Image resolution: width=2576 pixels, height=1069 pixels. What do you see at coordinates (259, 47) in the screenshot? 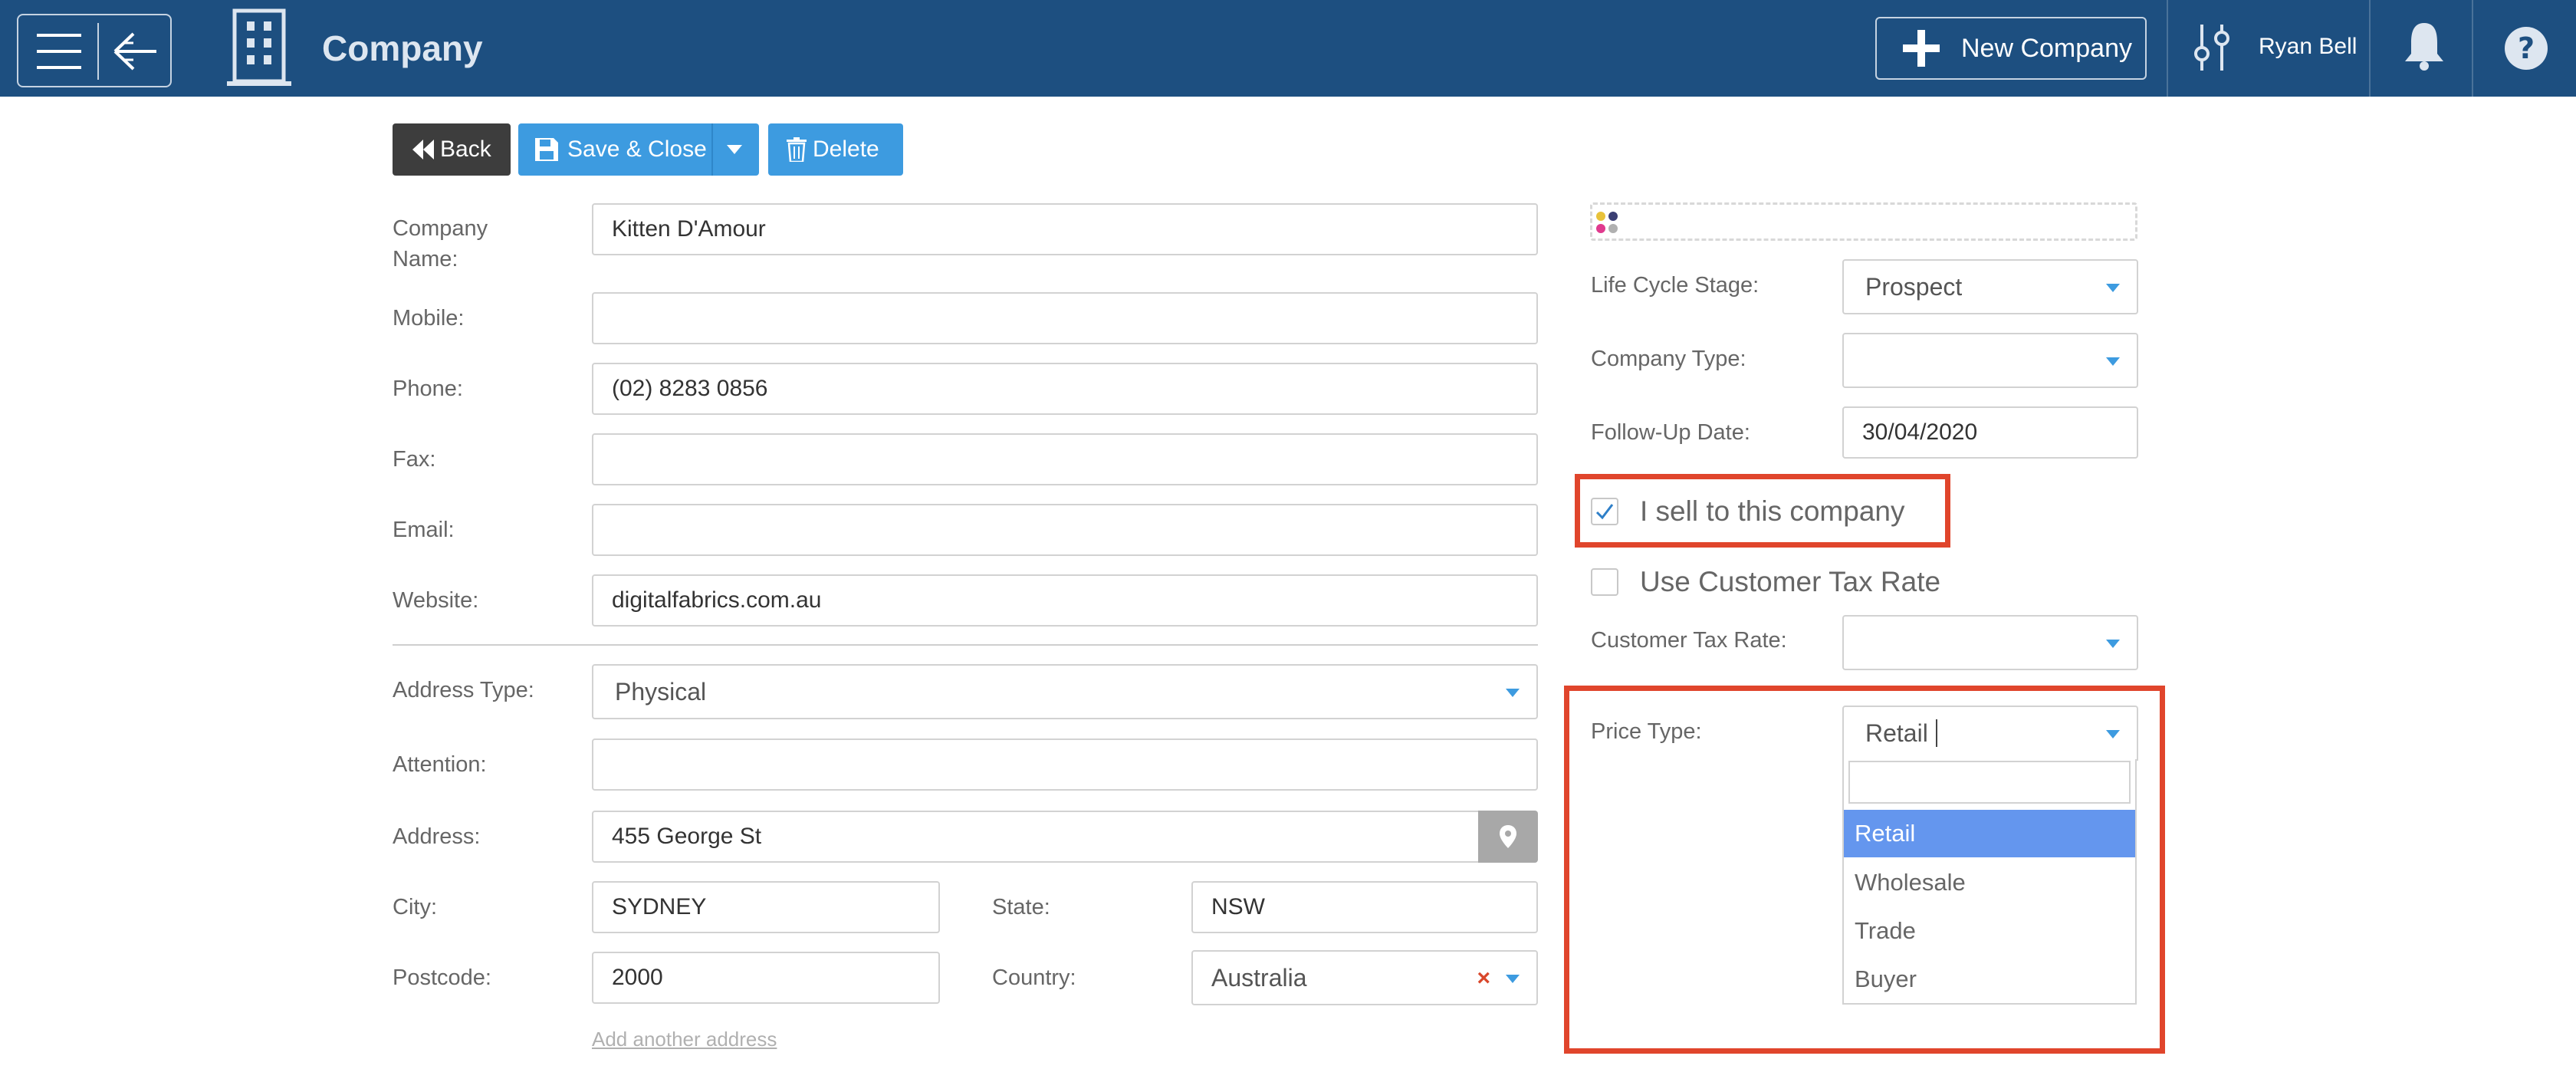
I see `building-icon` at bounding box center [259, 47].